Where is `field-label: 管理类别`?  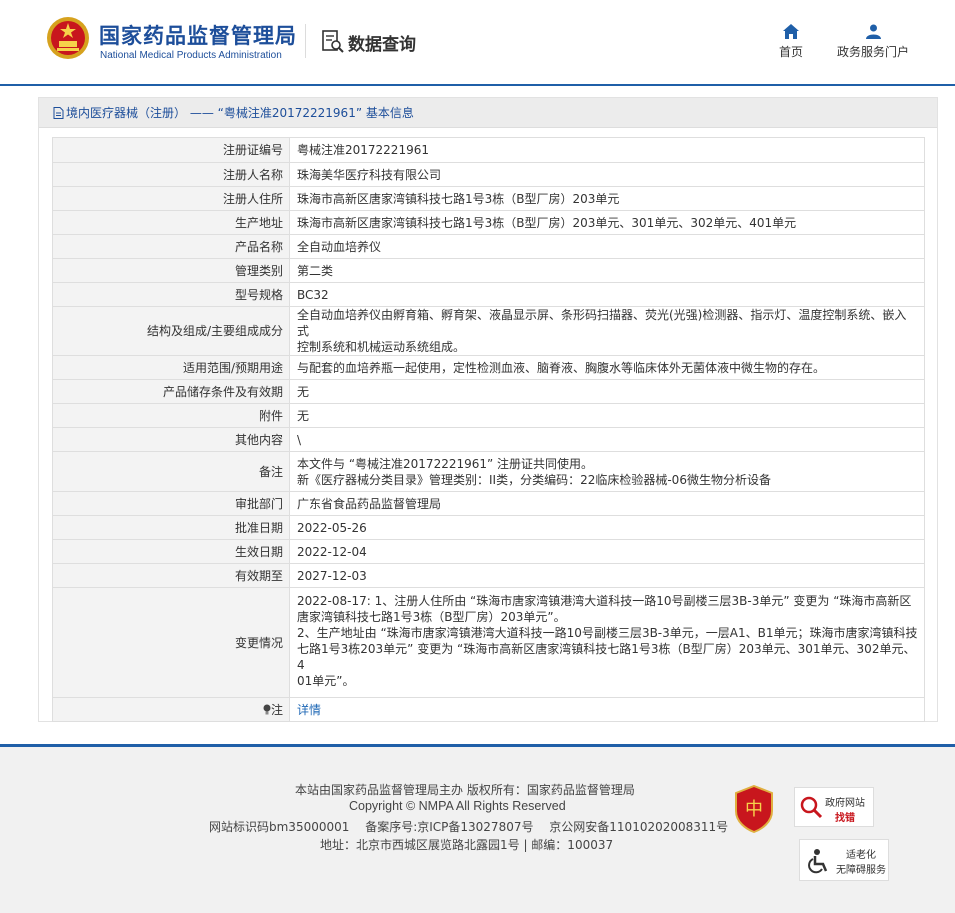 field-label: 管理类别 is located at coordinates (171, 270).